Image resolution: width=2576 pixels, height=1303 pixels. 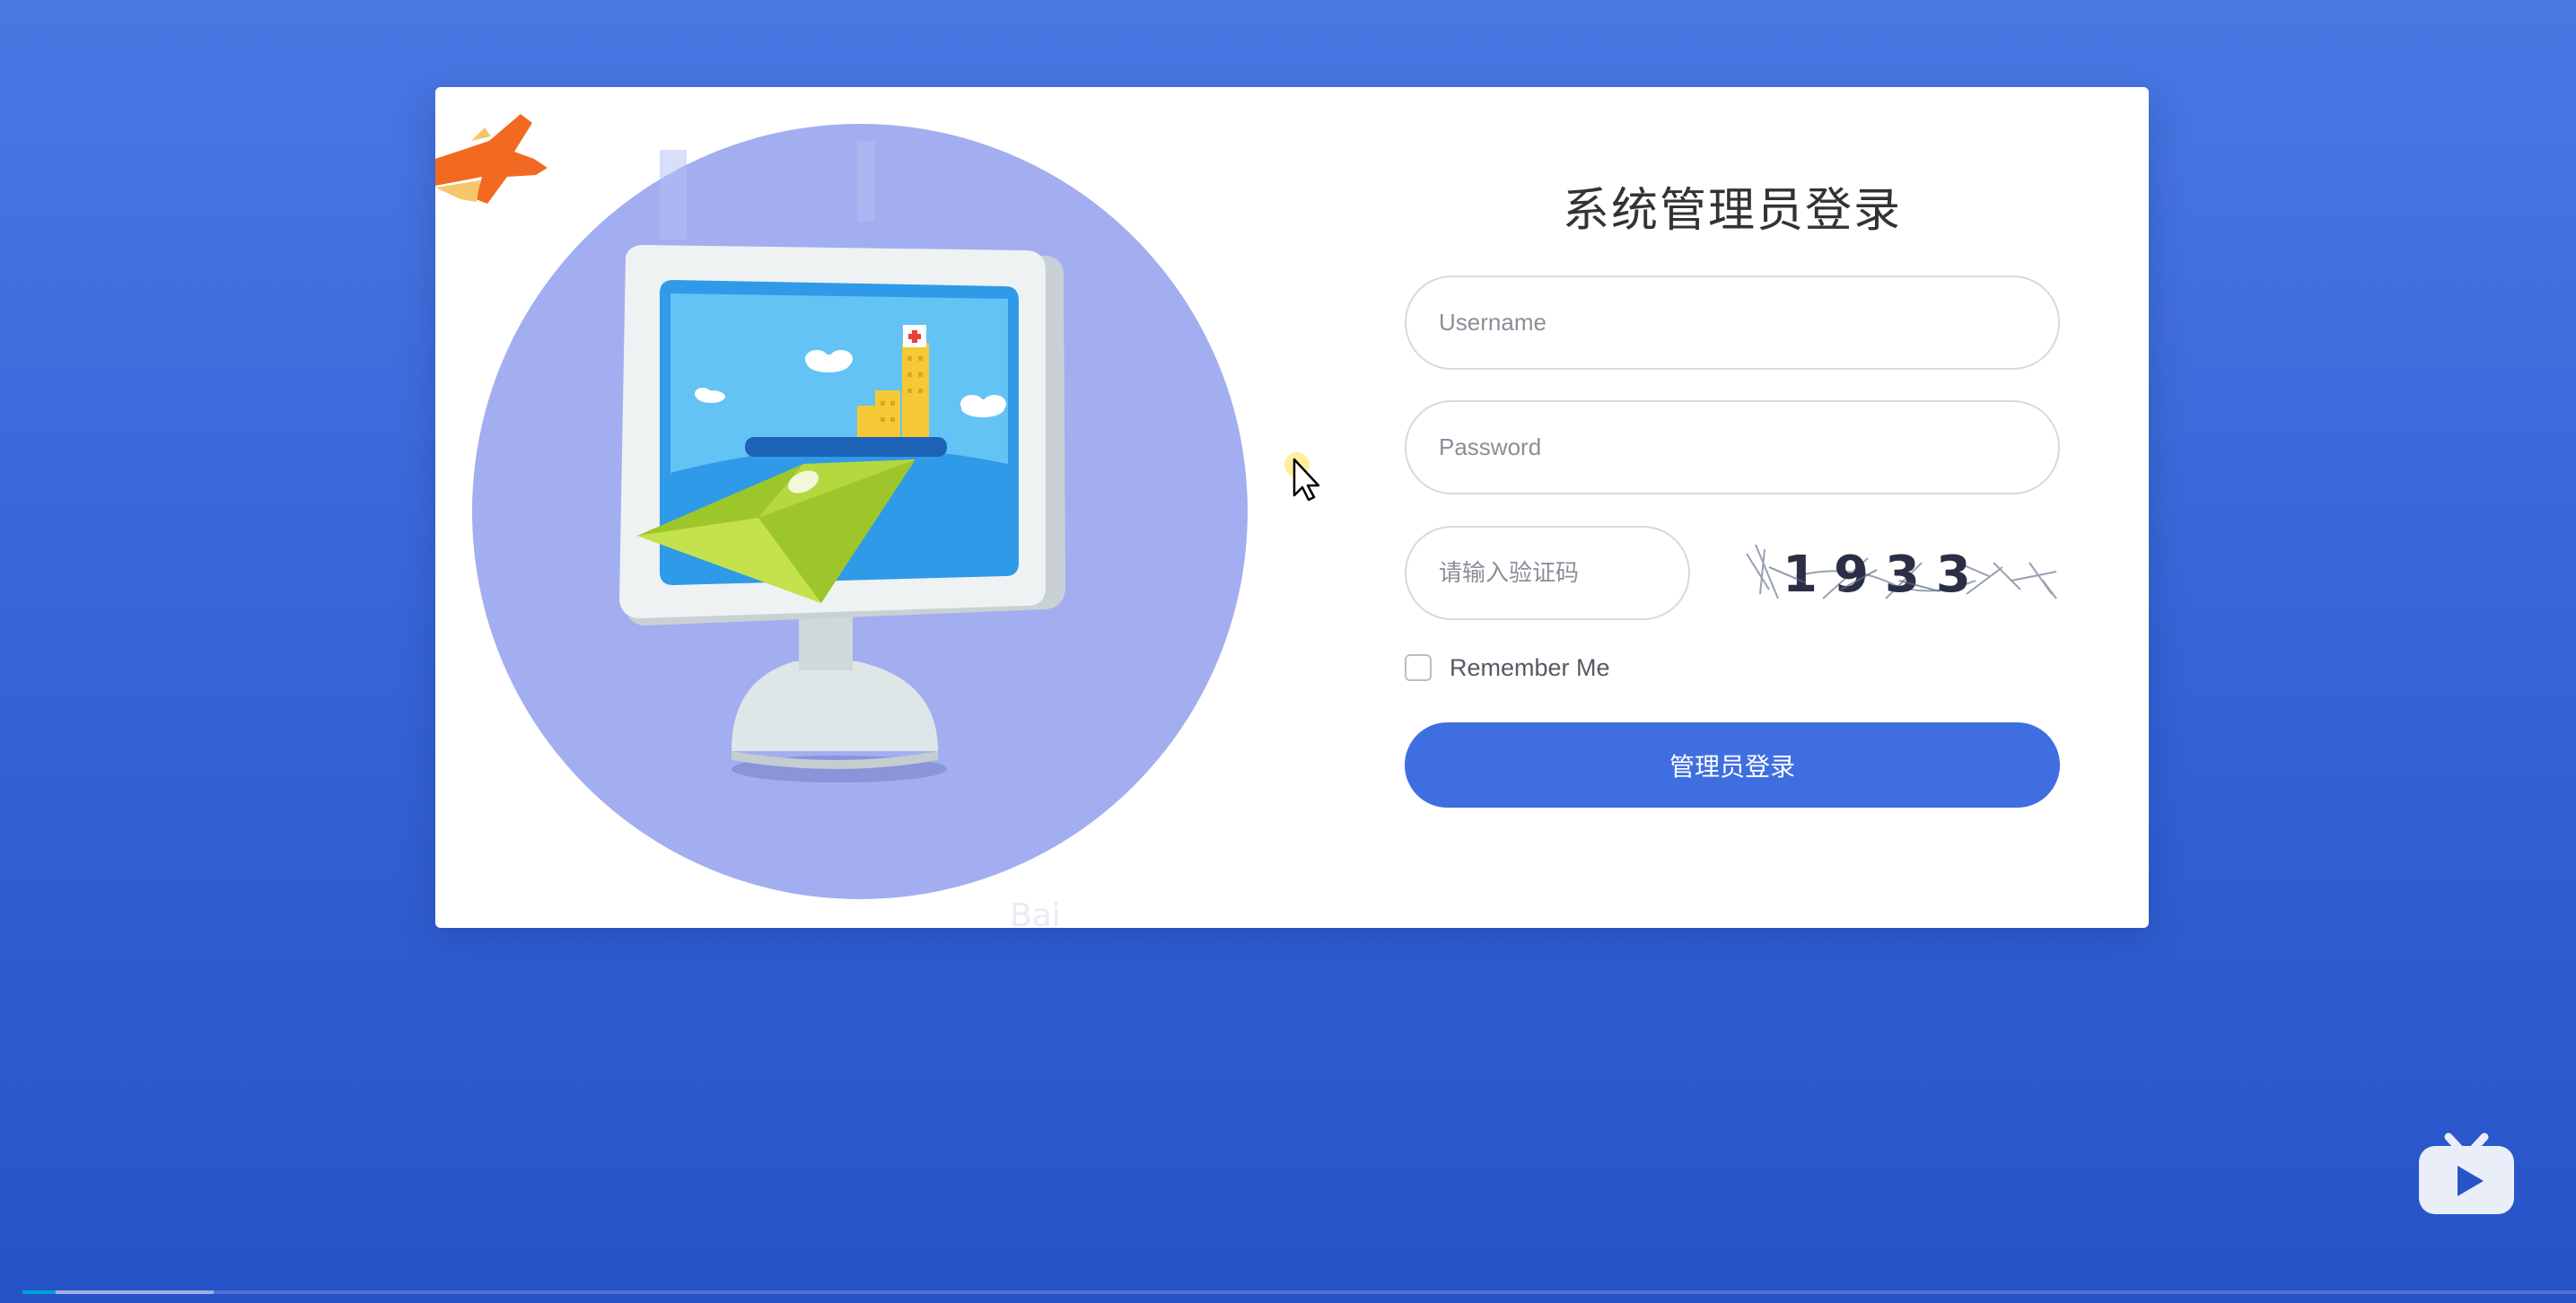 I want to click on mouse-cursor-icon, so click(x=1308, y=476).